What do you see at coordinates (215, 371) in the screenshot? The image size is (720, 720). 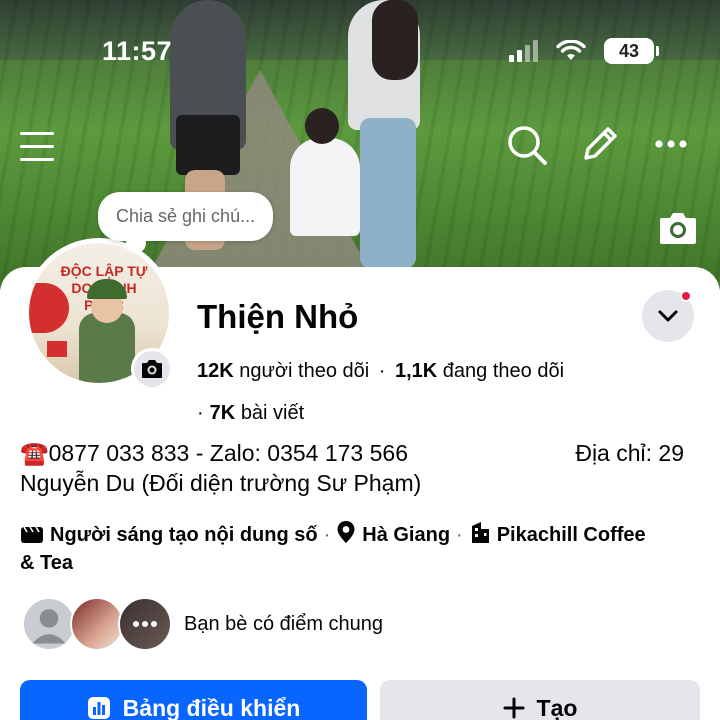 I see `followers-count: 12K` at bounding box center [215, 371].